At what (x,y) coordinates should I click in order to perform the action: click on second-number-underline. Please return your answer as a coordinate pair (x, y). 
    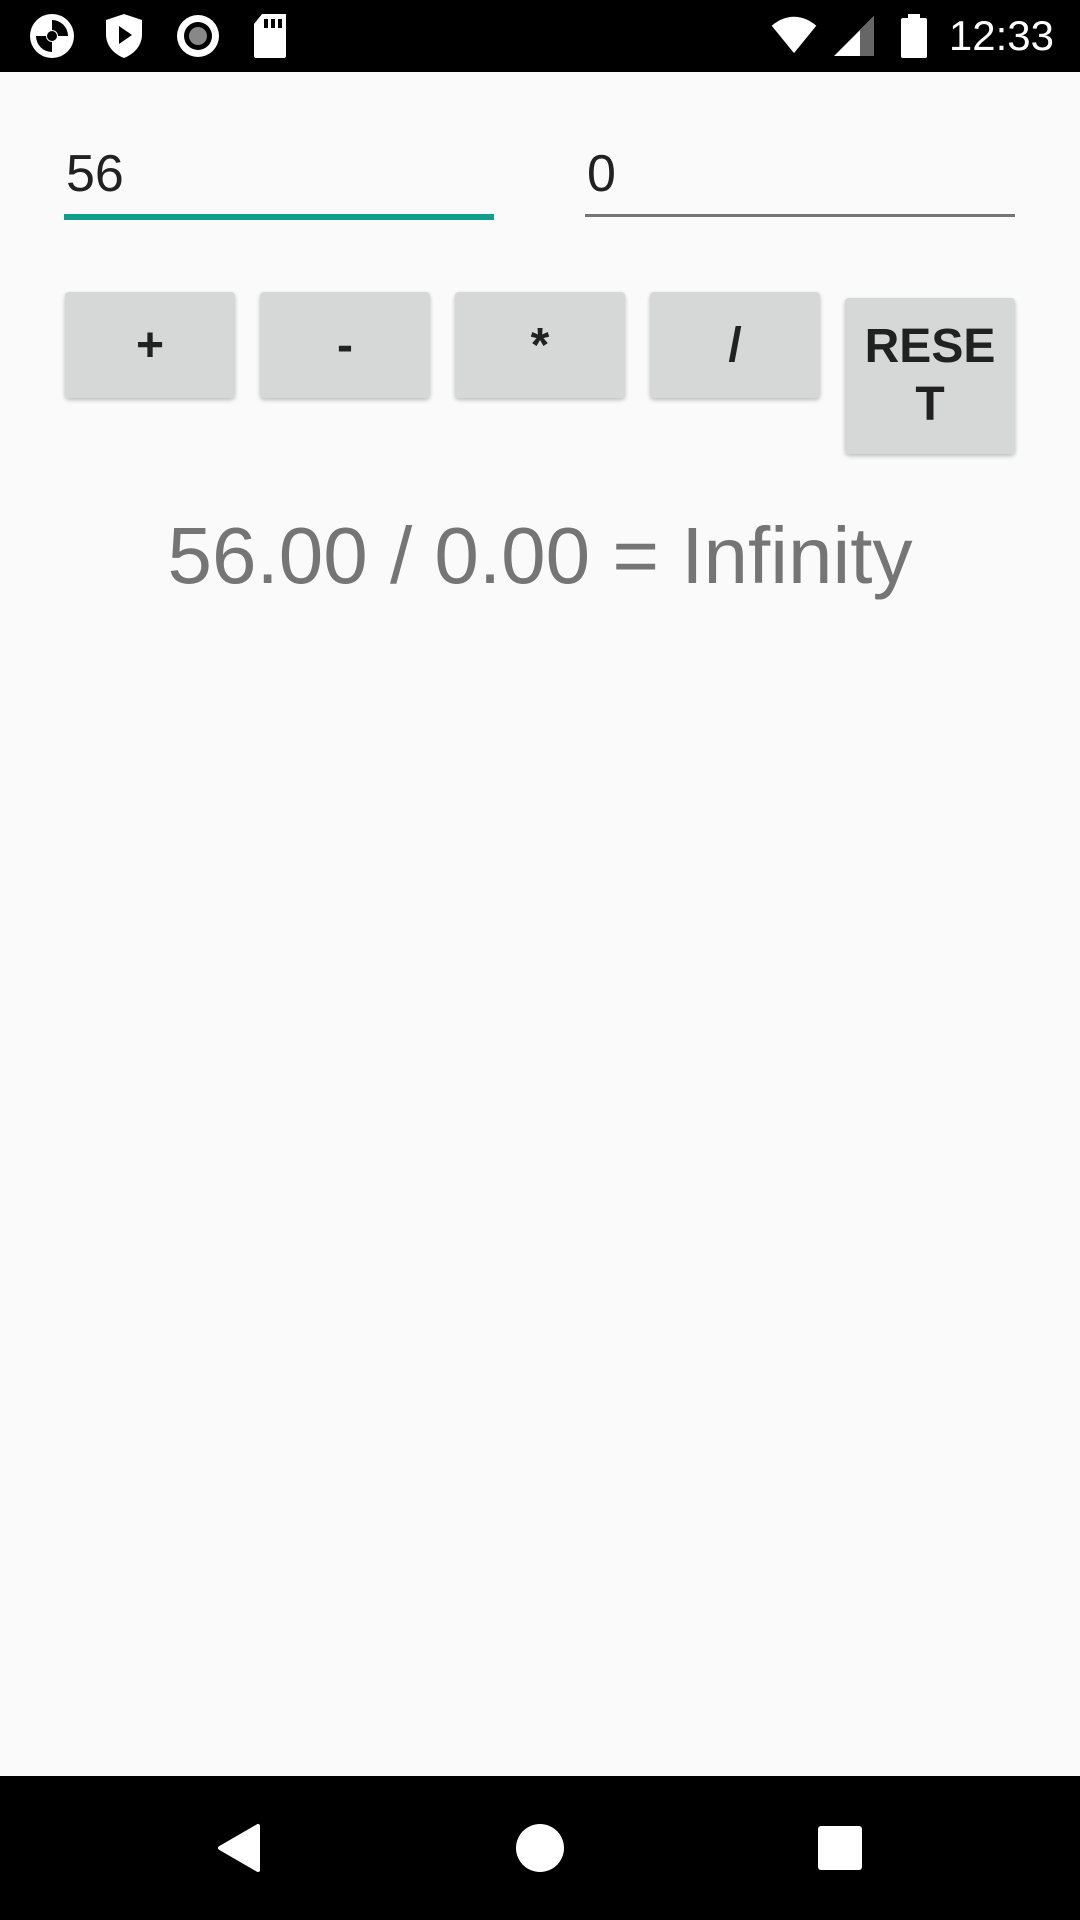
    Looking at the image, I should click on (800, 215).